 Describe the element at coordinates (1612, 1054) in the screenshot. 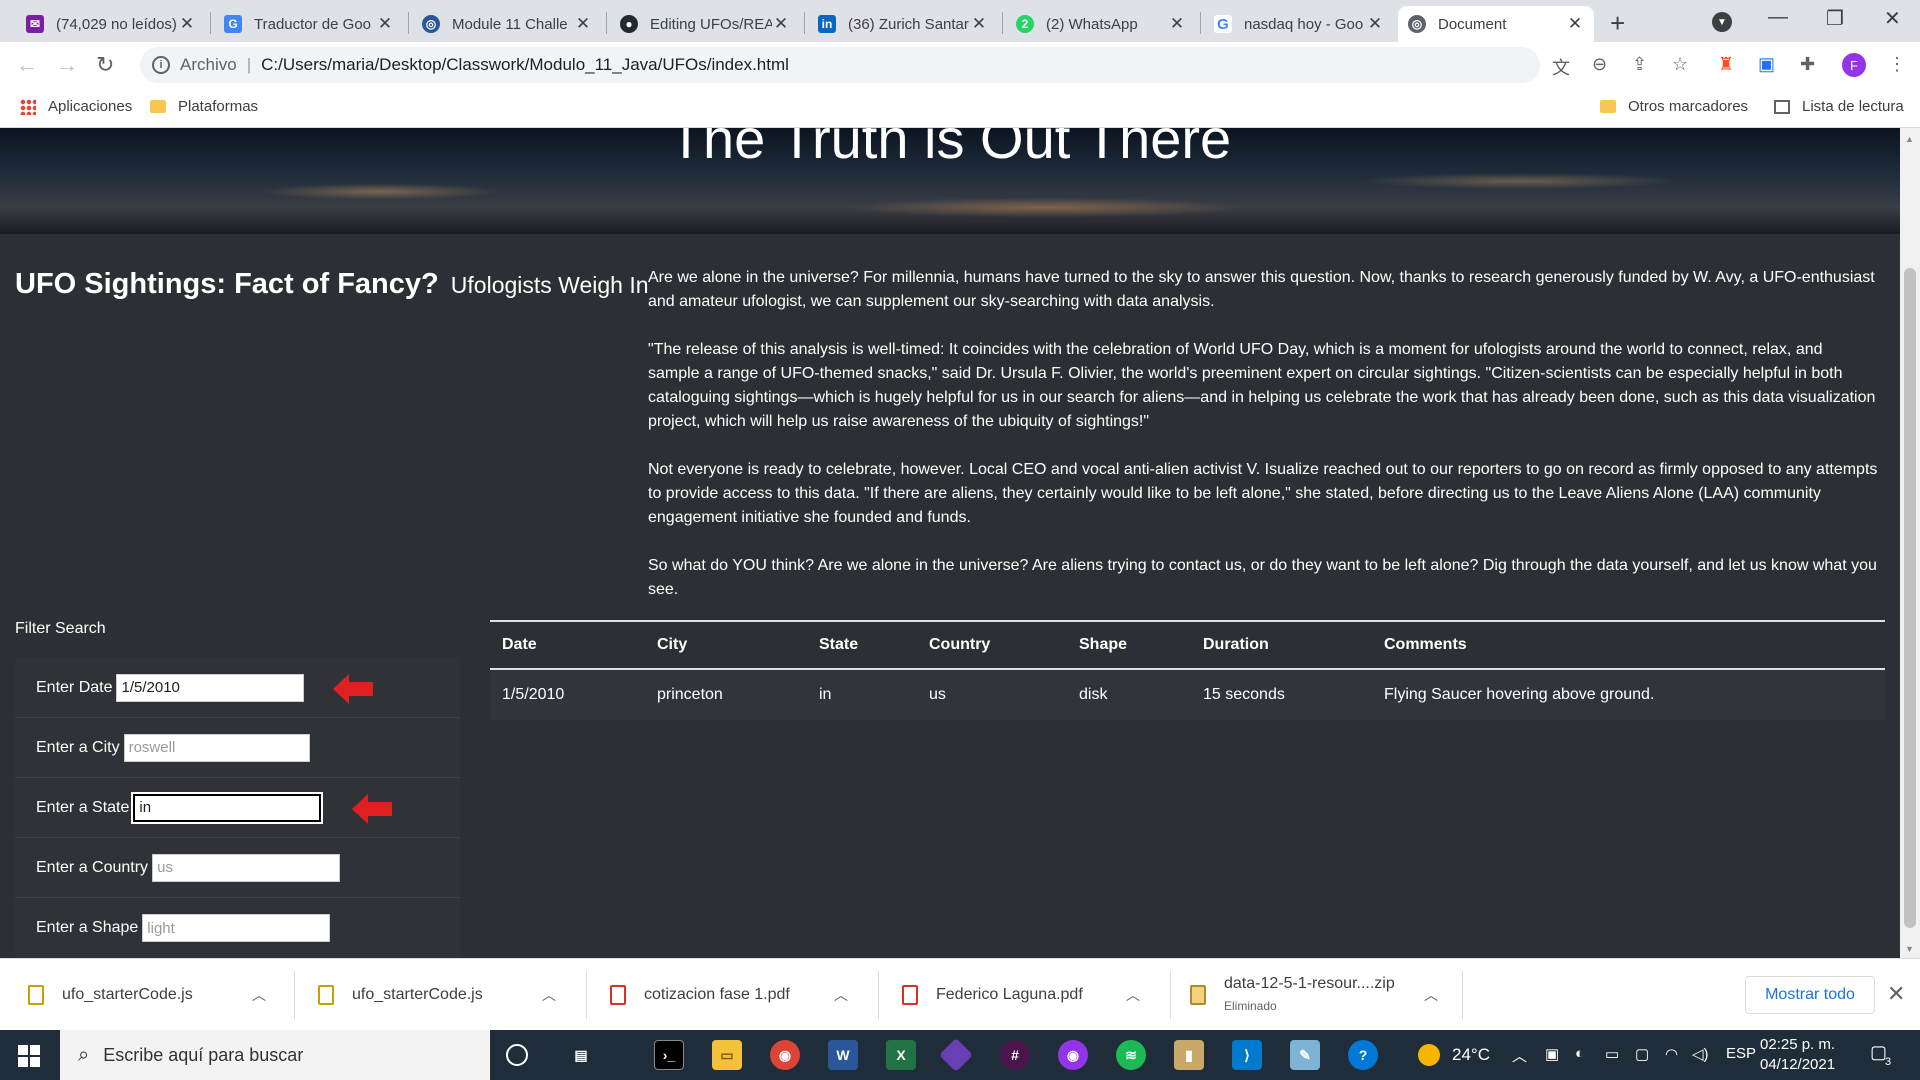

I see `battery-icon: ▭` at that location.